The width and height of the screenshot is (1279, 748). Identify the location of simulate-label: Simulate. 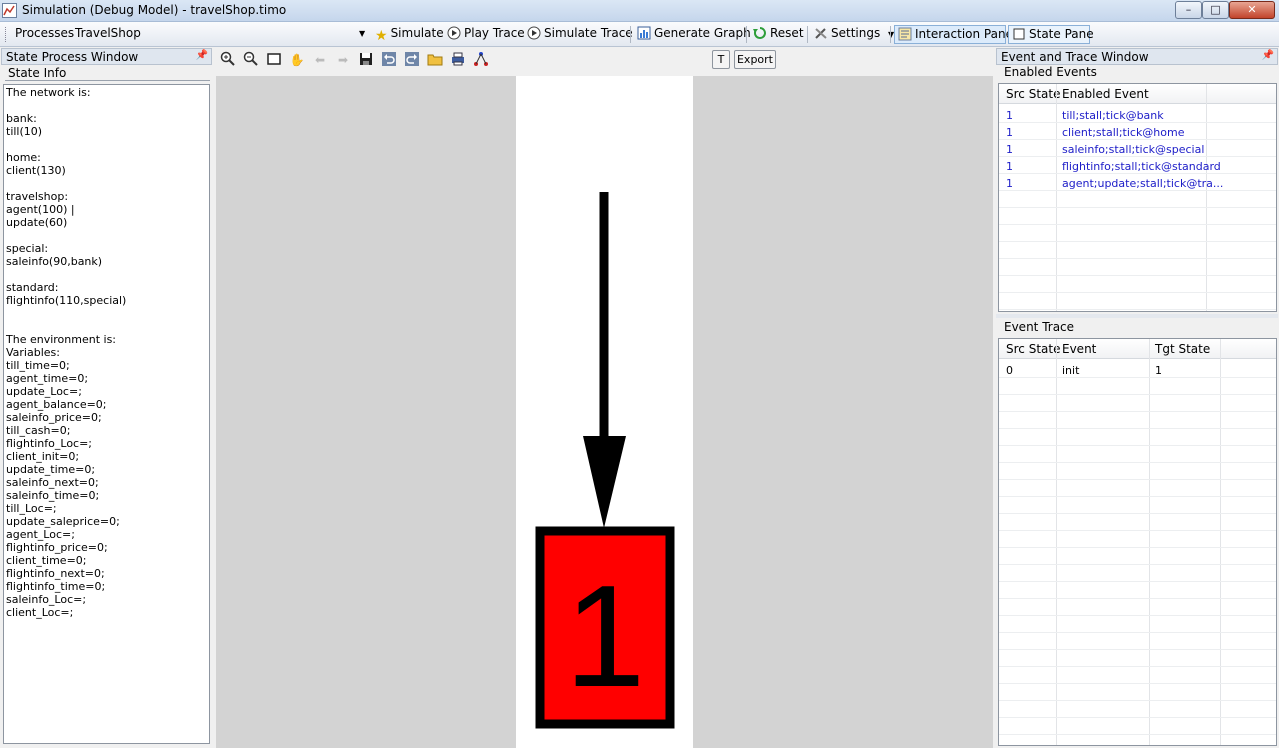
(417, 33).